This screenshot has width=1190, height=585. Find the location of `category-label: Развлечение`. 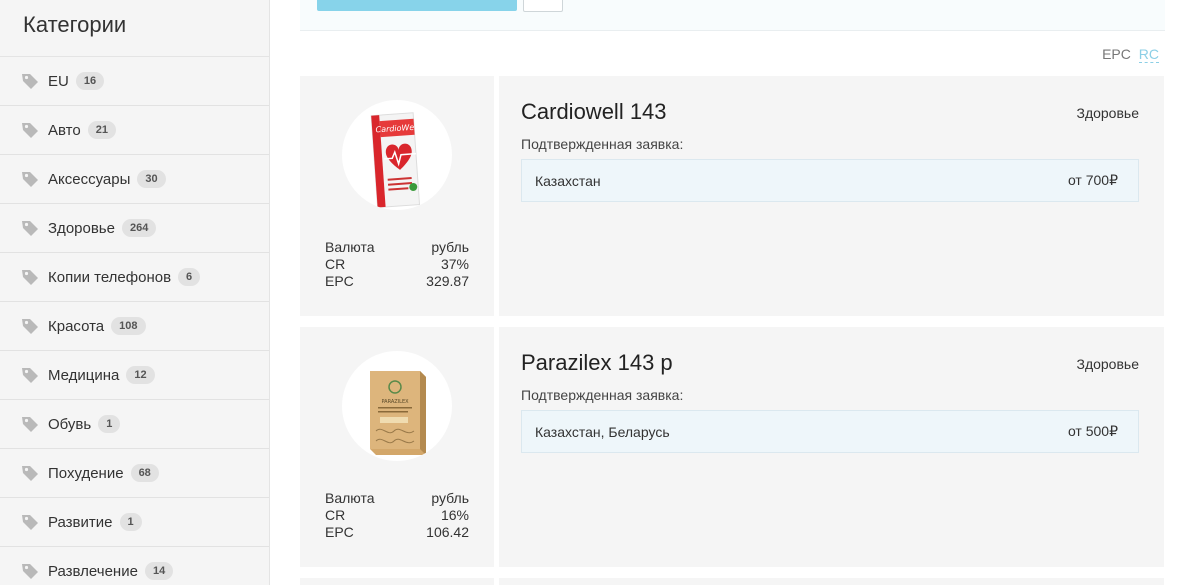

category-label: Развлечение is located at coordinates (93, 571).